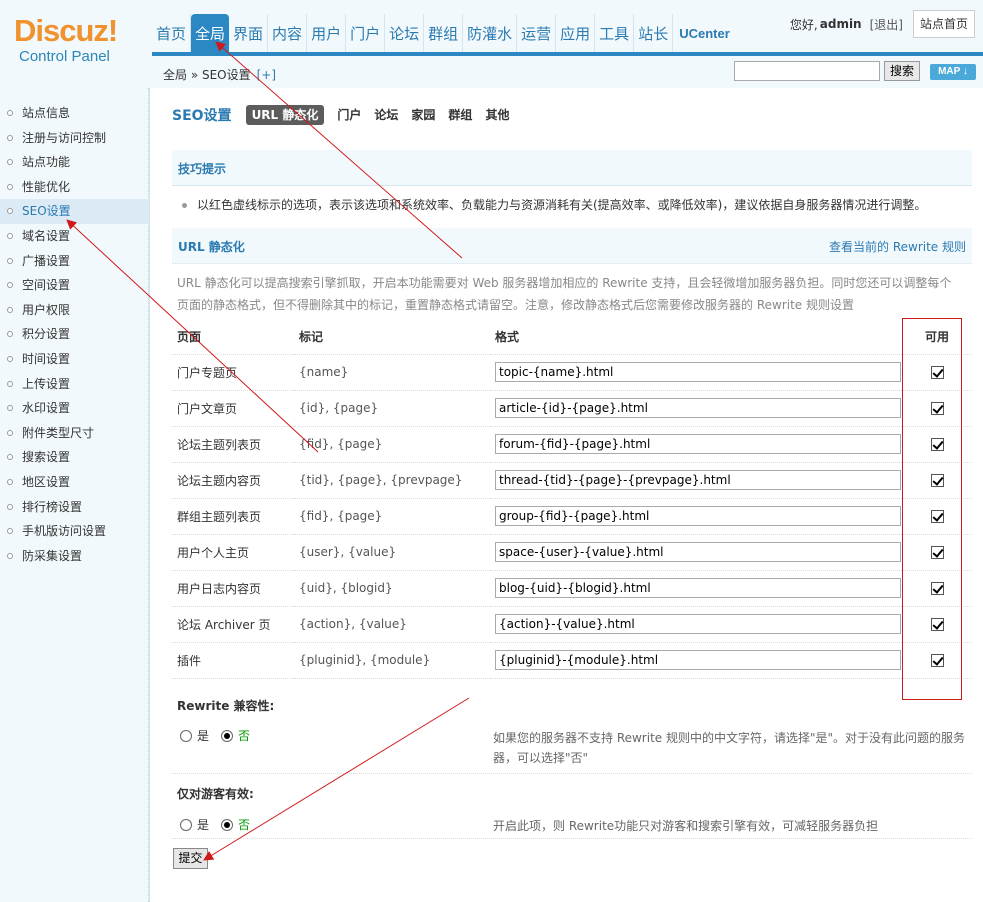  I want to click on sidebar-item-label: 注册与访问控制, so click(64, 137).